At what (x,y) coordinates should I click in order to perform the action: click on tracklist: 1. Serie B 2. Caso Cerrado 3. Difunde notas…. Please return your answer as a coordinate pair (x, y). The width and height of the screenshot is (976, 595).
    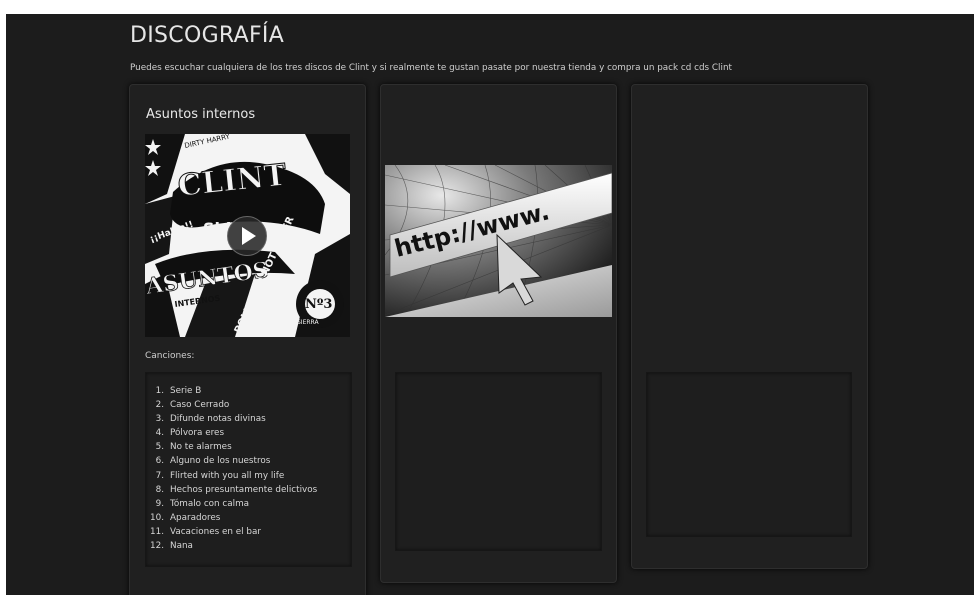
    Looking at the image, I should click on (248, 468).